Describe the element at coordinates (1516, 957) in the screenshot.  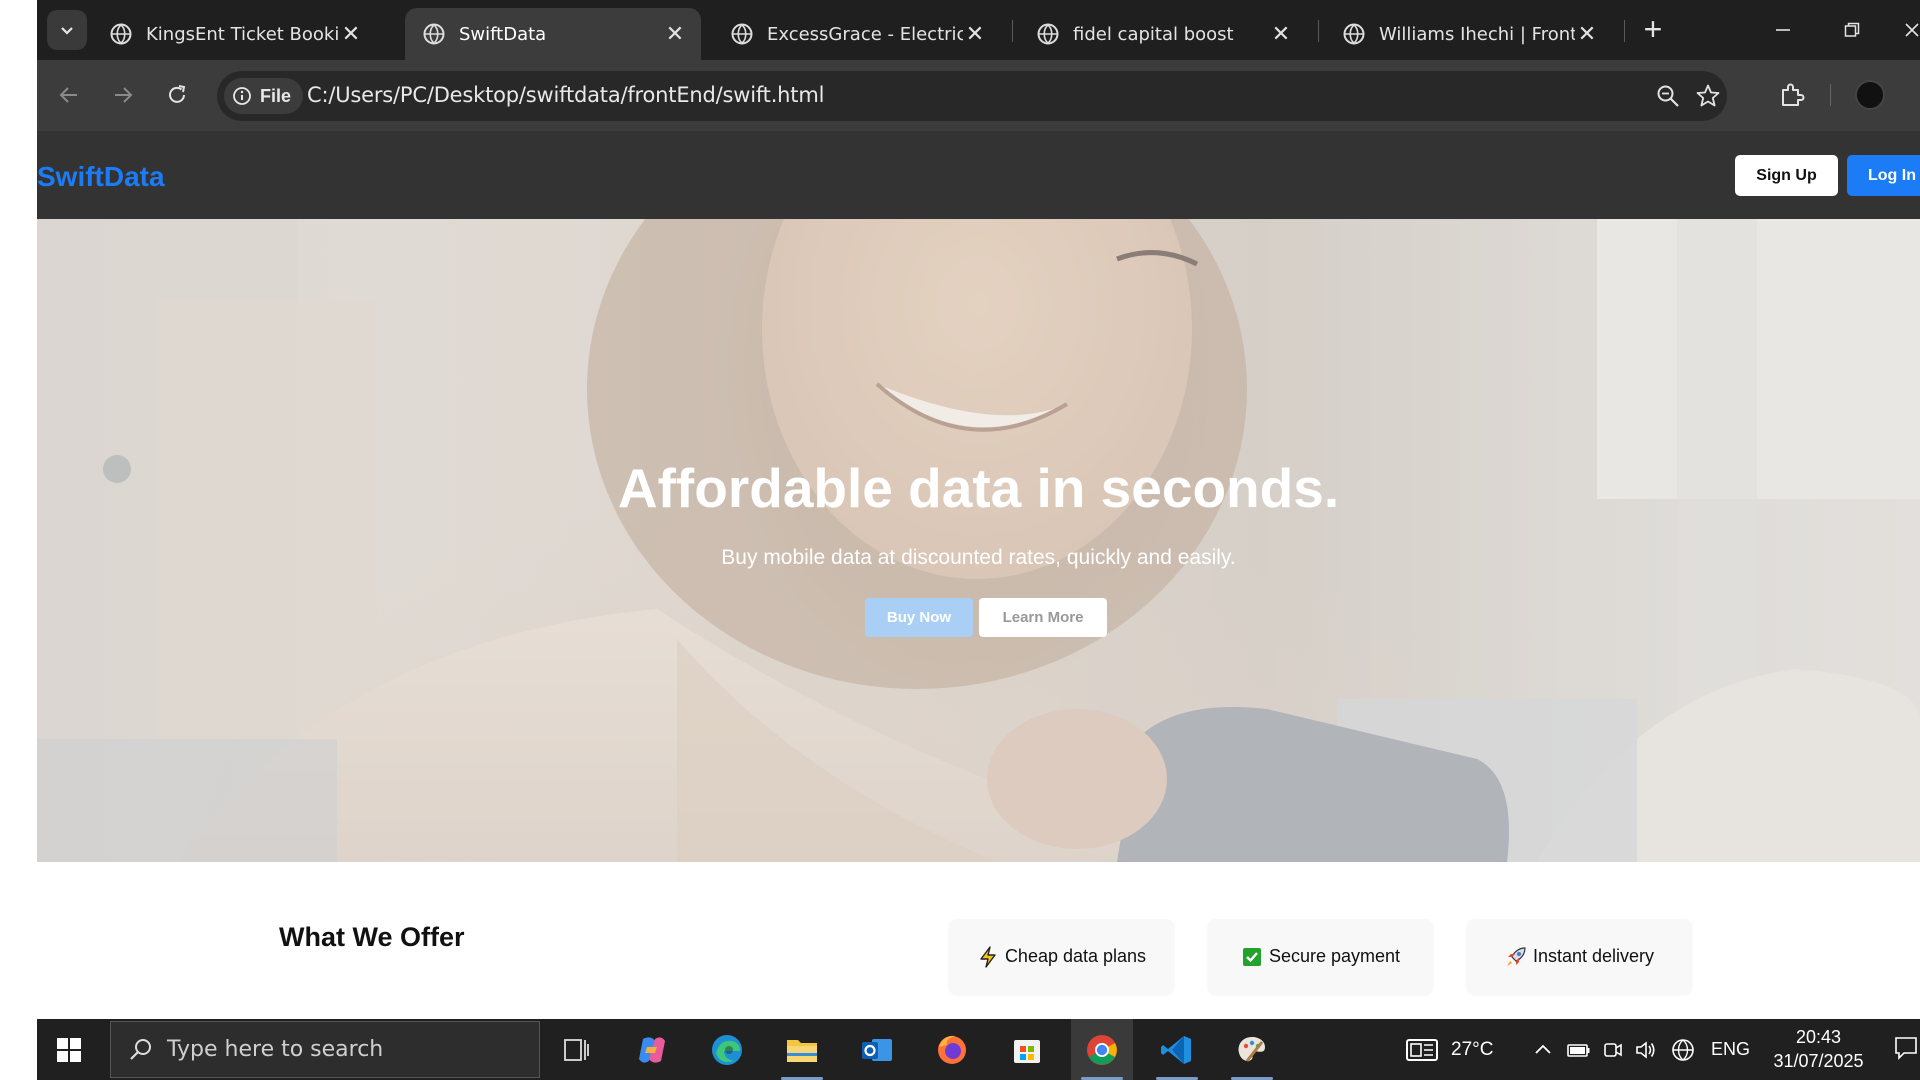
I see `rocket-icon` at that location.